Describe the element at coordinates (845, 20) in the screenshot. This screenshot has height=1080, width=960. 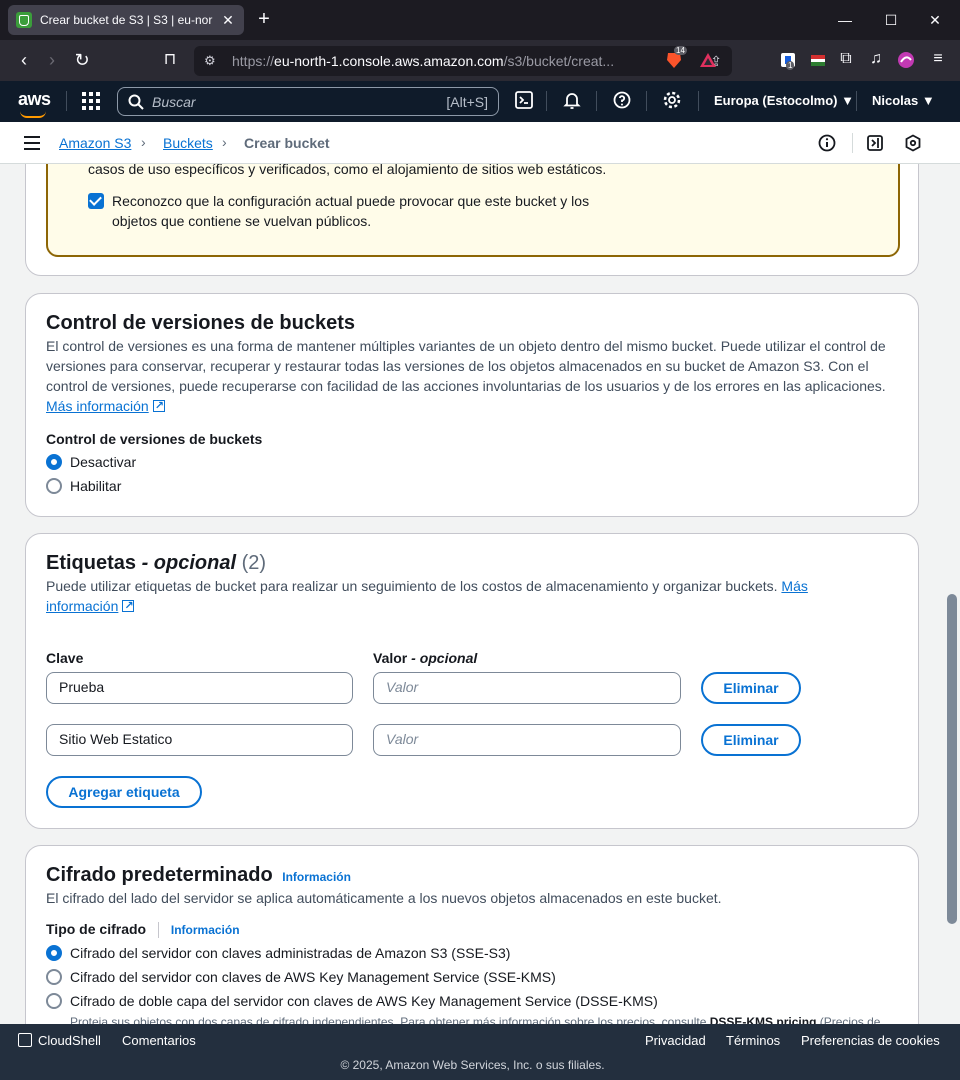
I see `minimize-icon: —` at that location.